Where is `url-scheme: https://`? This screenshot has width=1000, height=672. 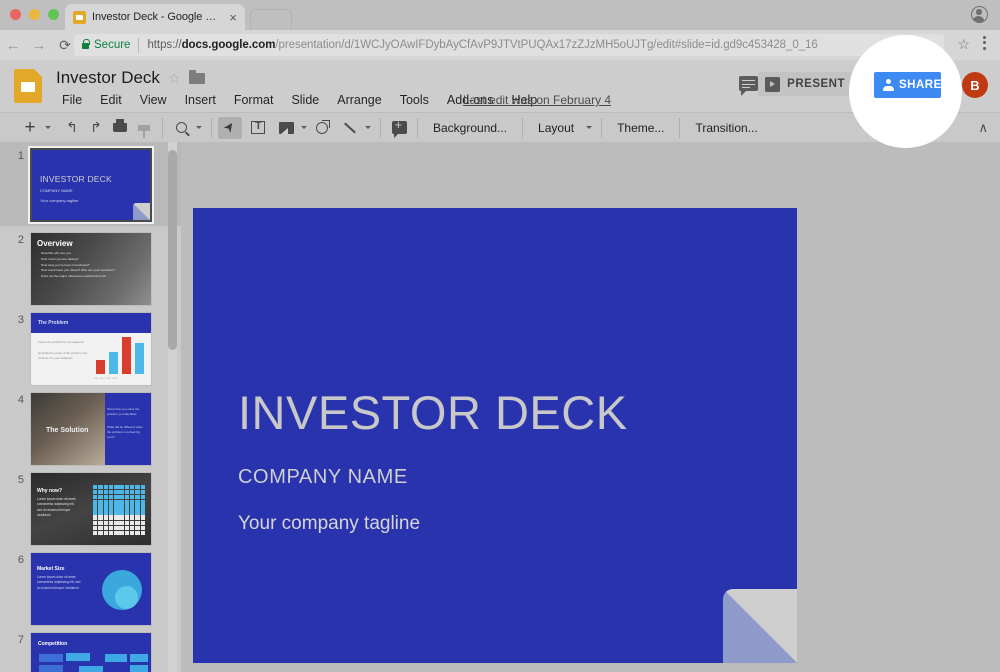
url-scheme: https:// is located at coordinates (164, 45).